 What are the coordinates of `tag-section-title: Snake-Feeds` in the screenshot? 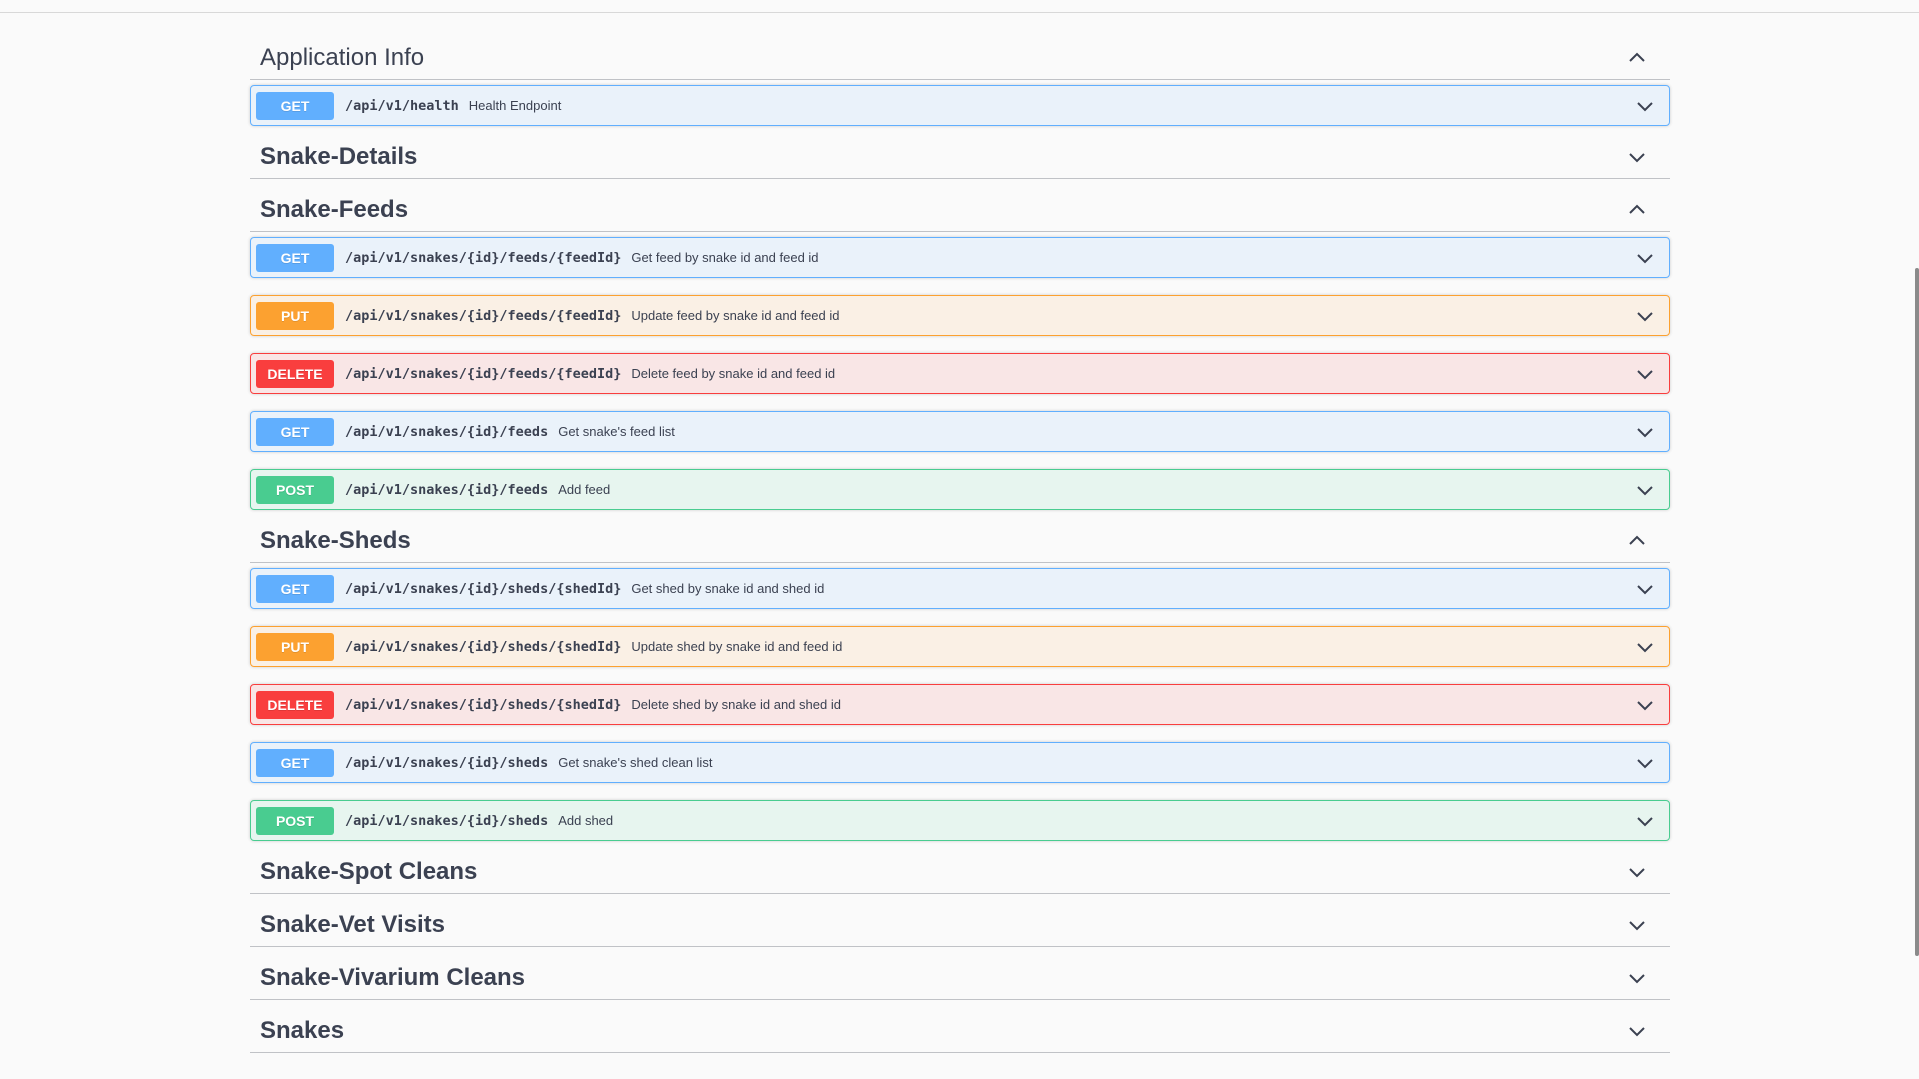 It's located at (334, 209).